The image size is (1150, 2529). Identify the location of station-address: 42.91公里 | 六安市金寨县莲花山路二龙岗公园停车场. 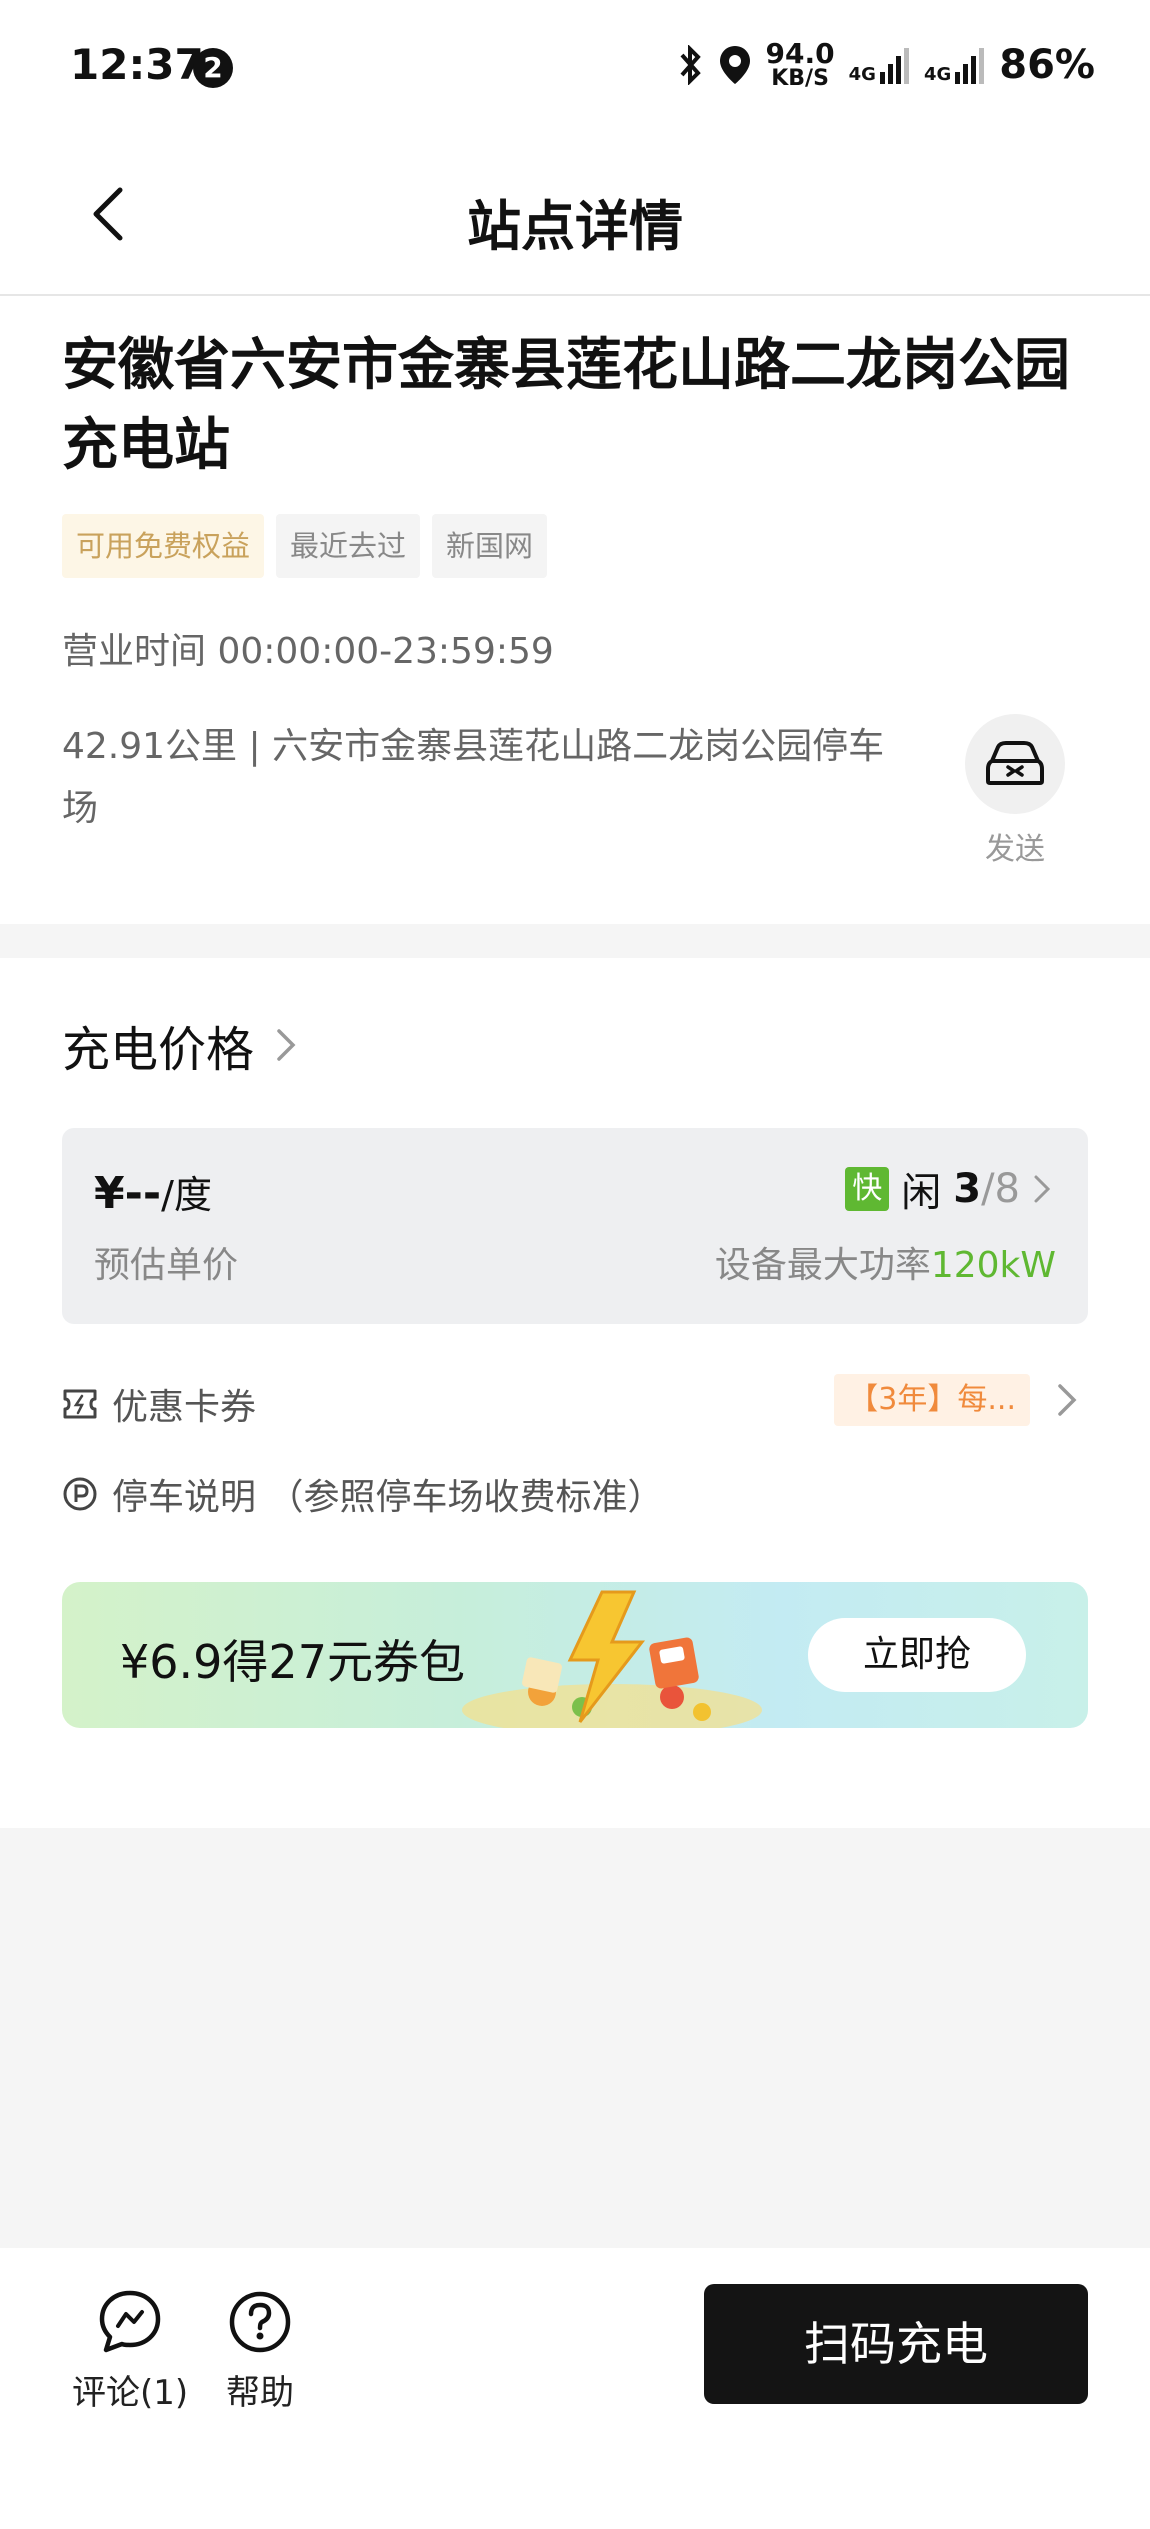
(477, 778).